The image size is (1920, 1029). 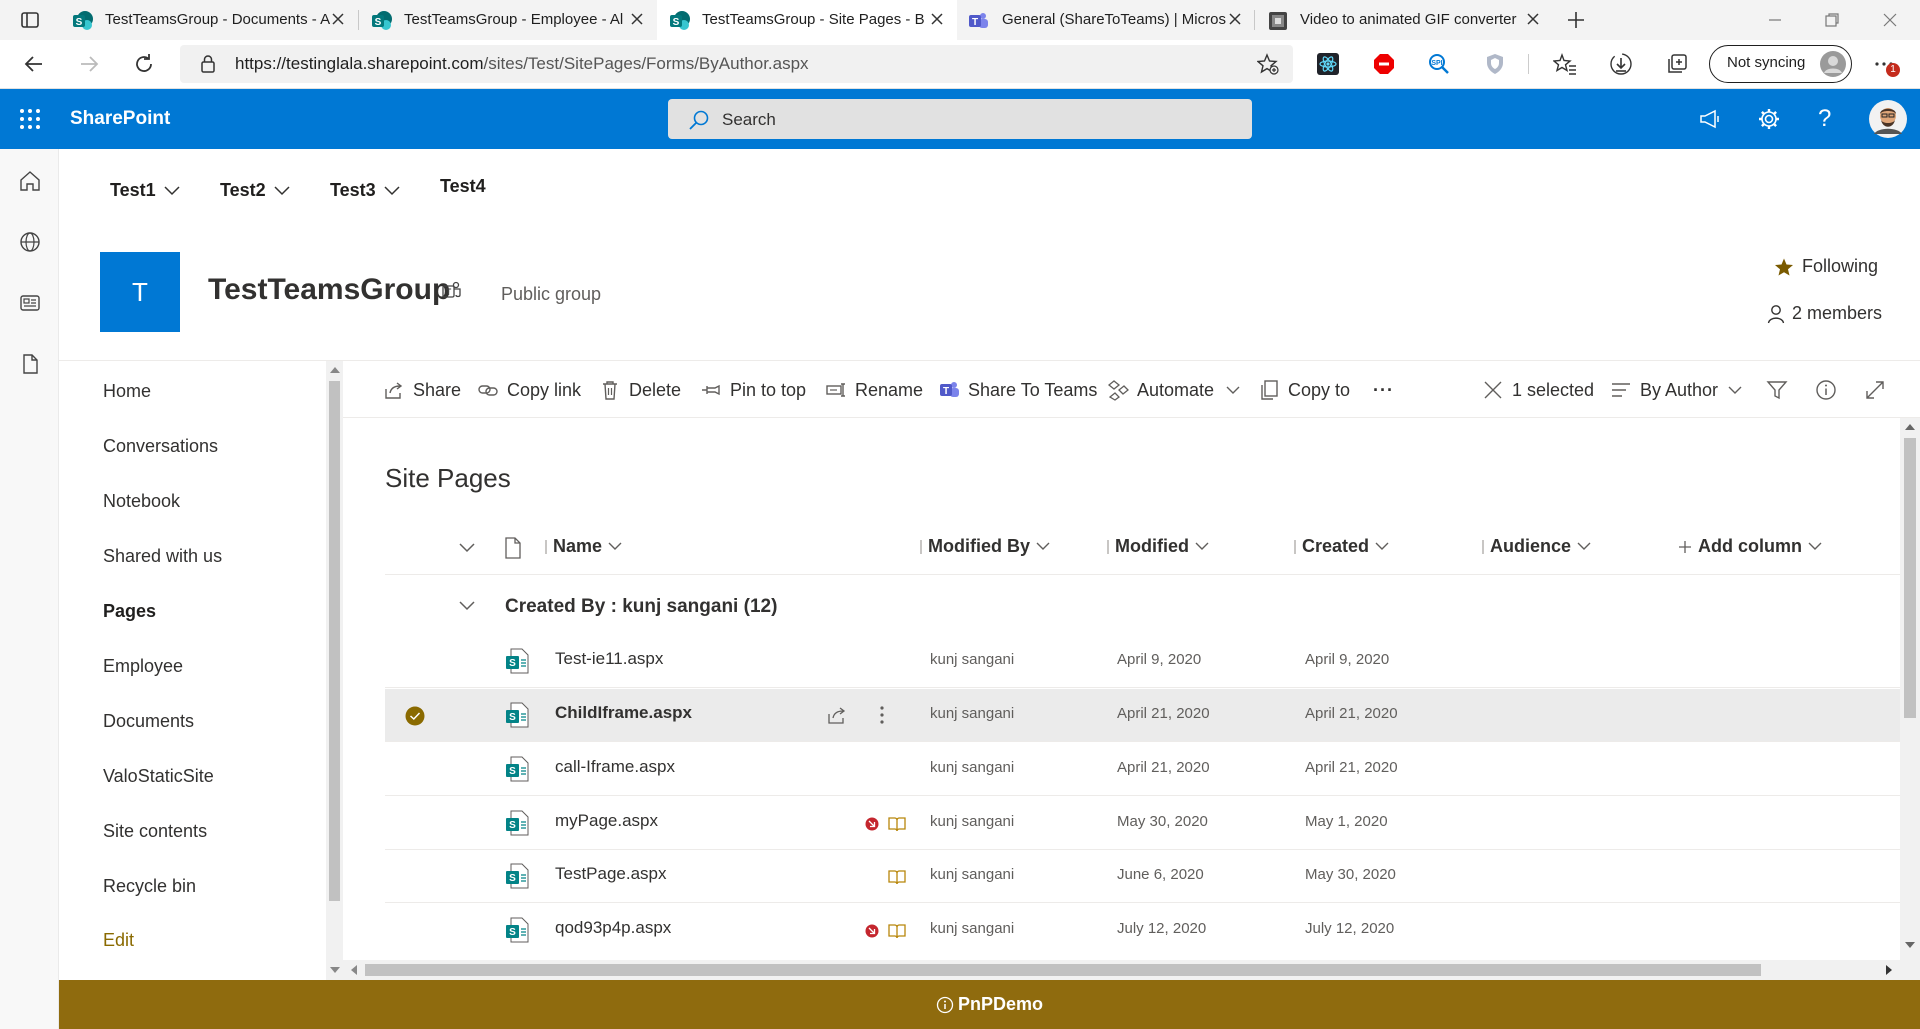 I want to click on members-button: 2 members, so click(x=1824, y=313).